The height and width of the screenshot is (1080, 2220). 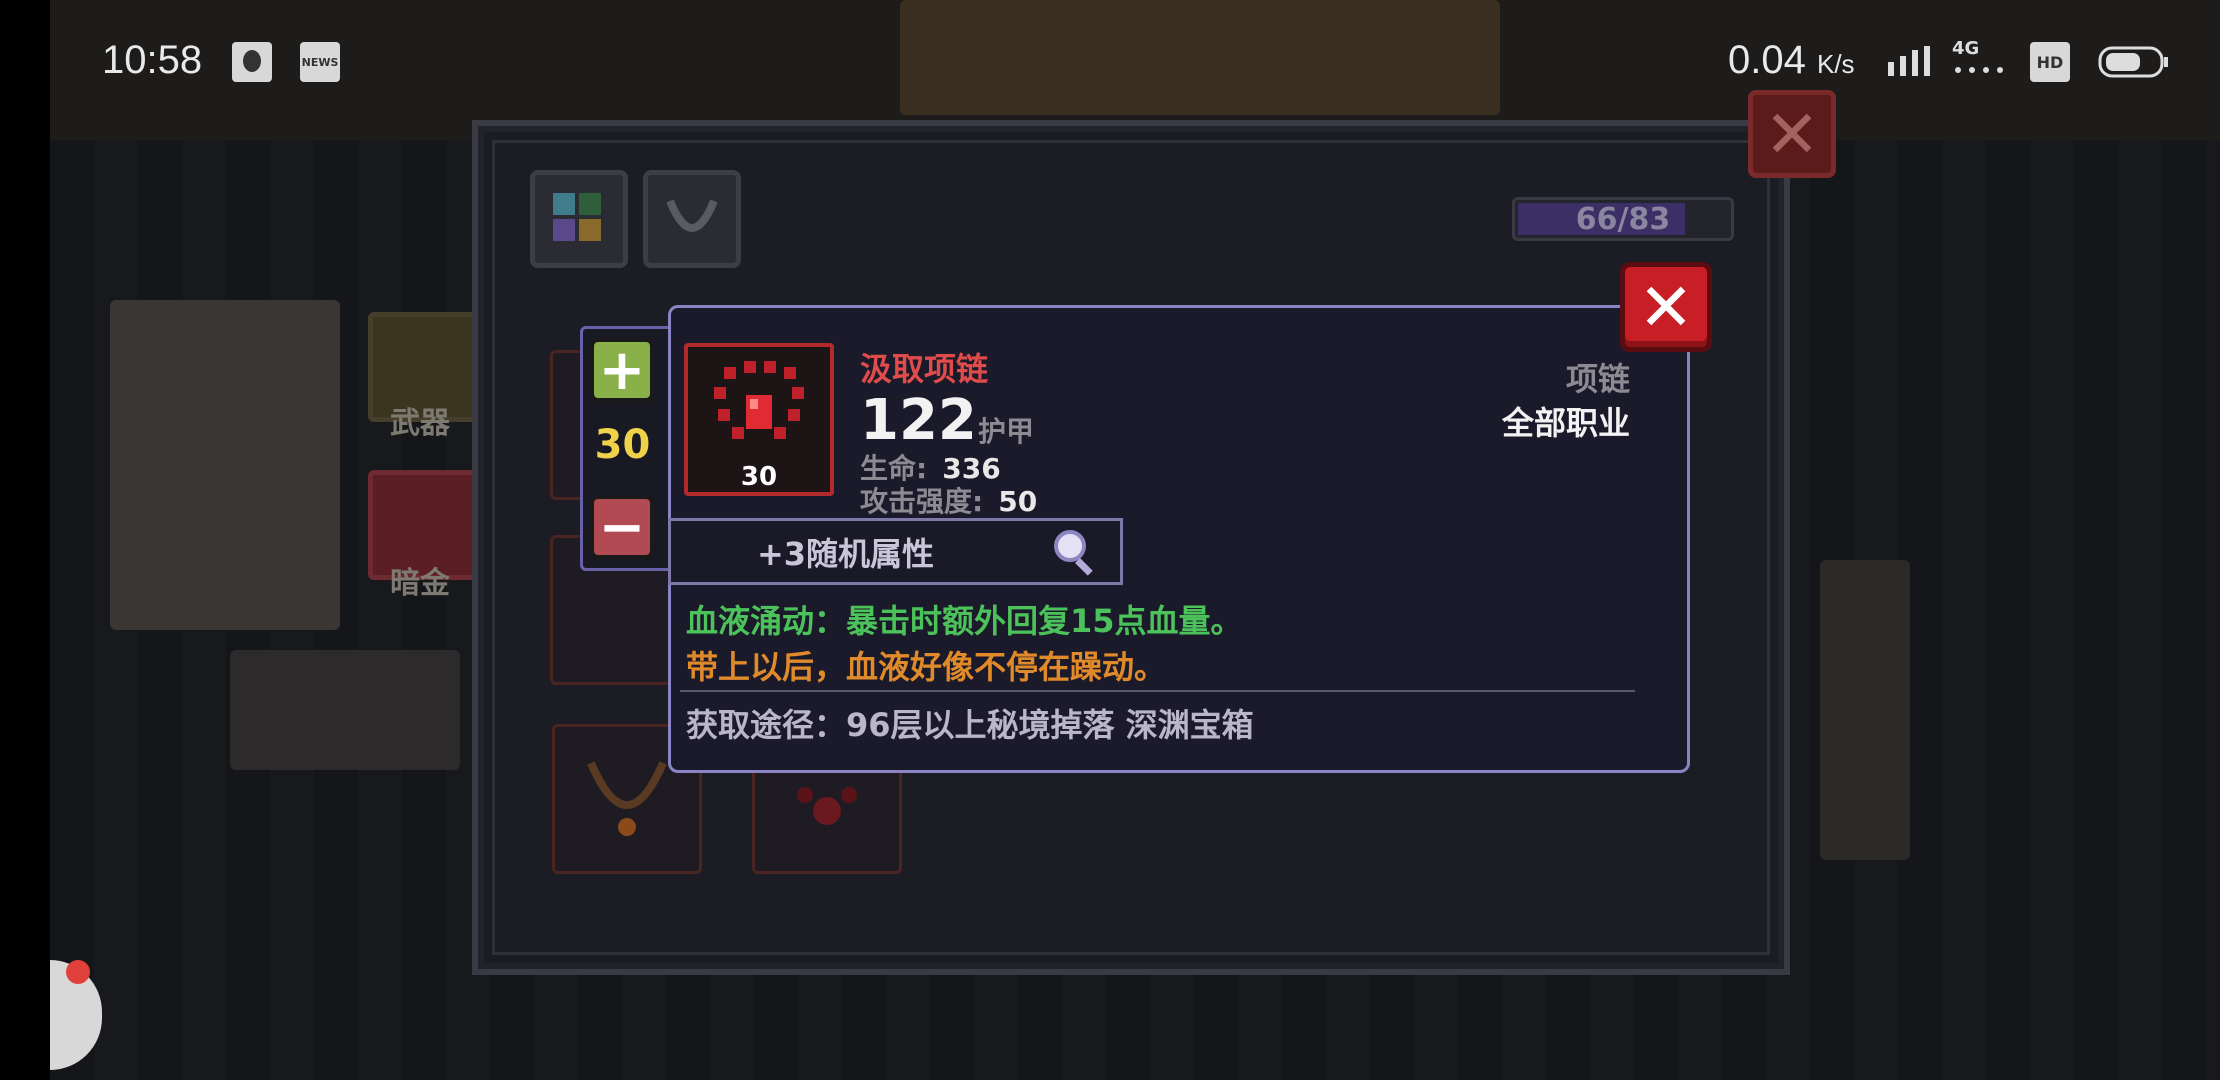 What do you see at coordinates (225, 465) in the screenshot?
I see `background-character` at bounding box center [225, 465].